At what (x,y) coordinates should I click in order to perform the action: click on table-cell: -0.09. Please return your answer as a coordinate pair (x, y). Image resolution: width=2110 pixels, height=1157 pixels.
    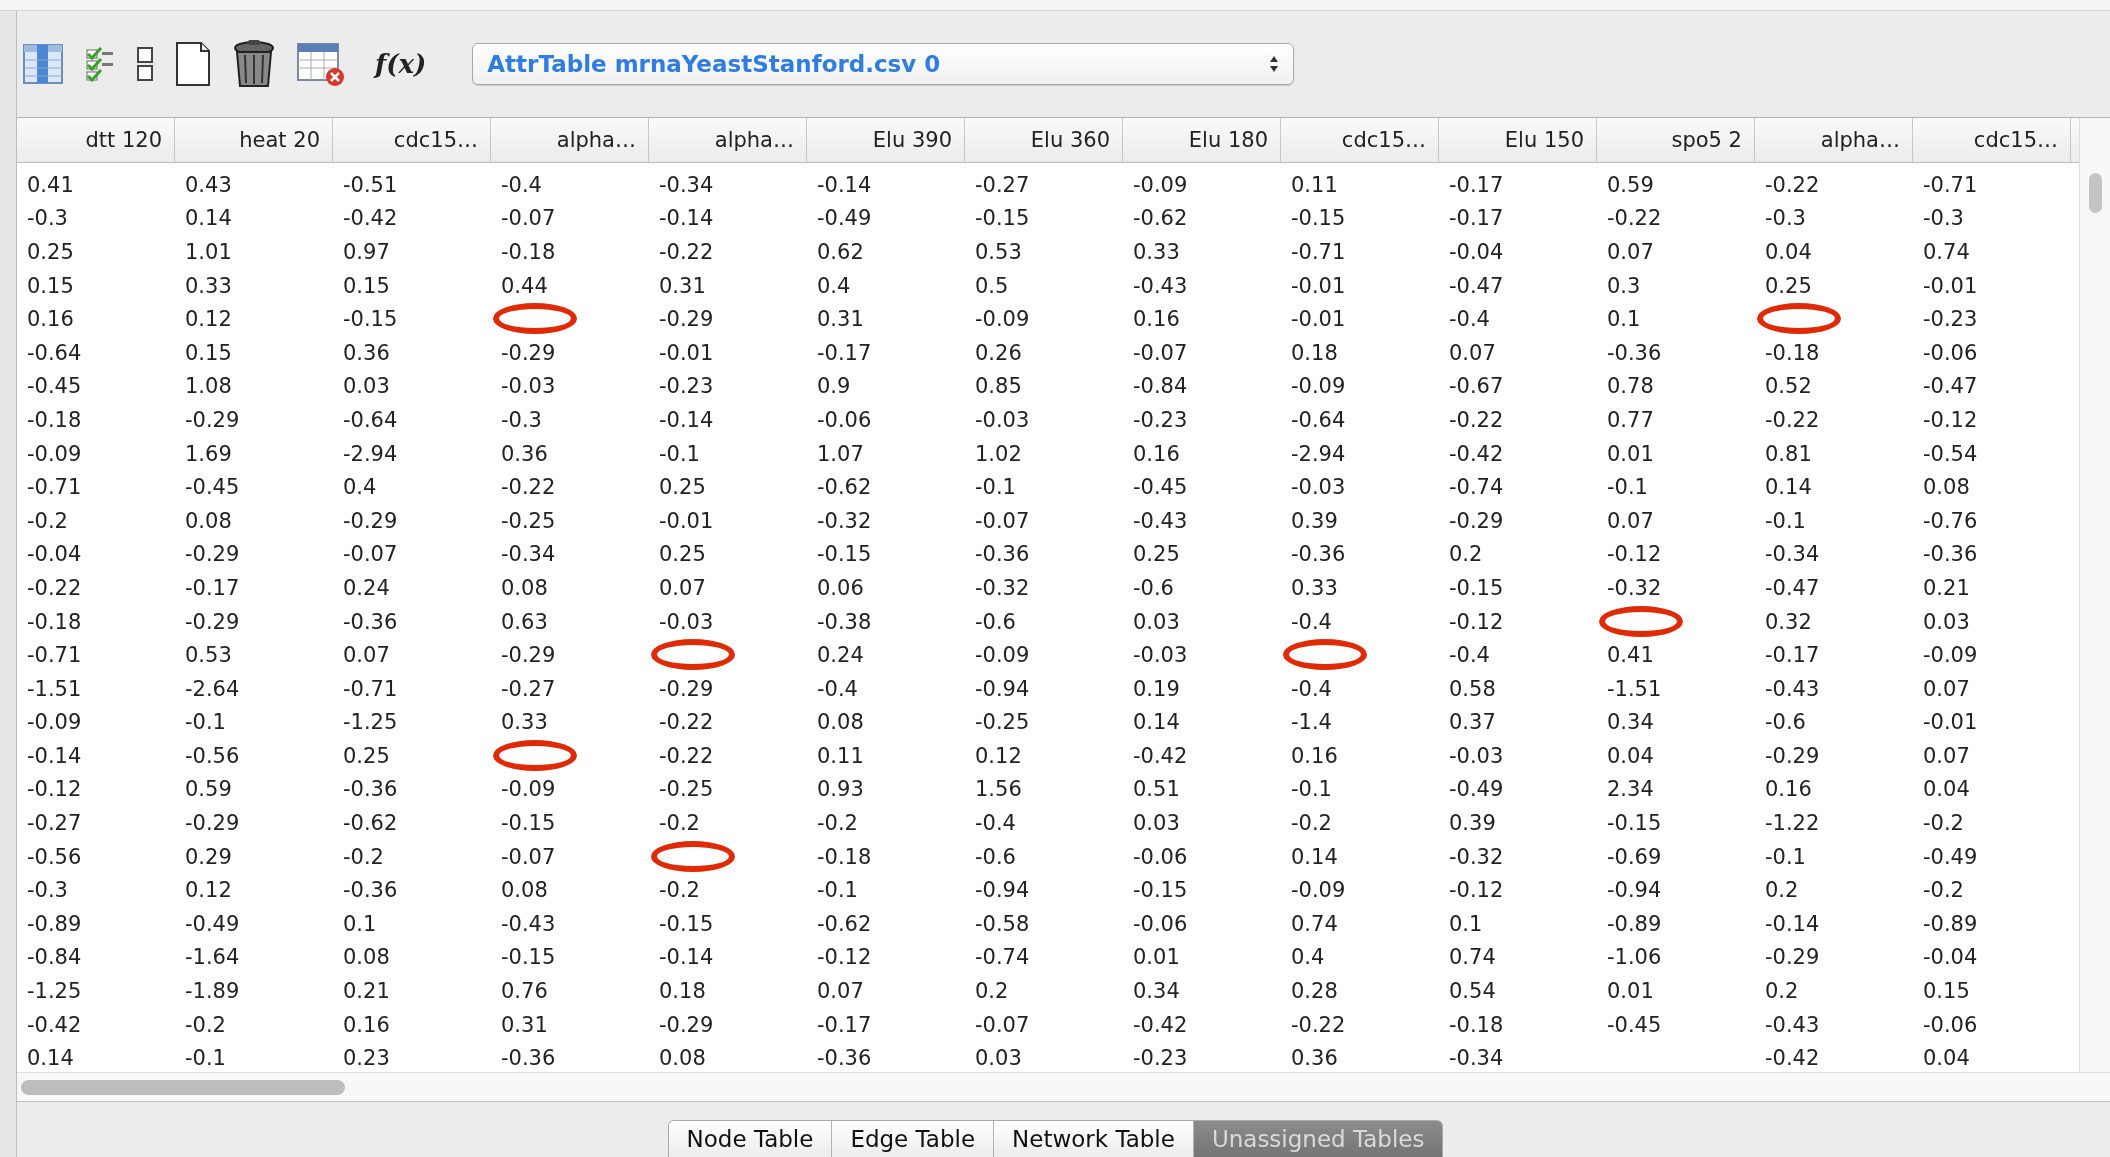
    Looking at the image, I should click on (1002, 655).